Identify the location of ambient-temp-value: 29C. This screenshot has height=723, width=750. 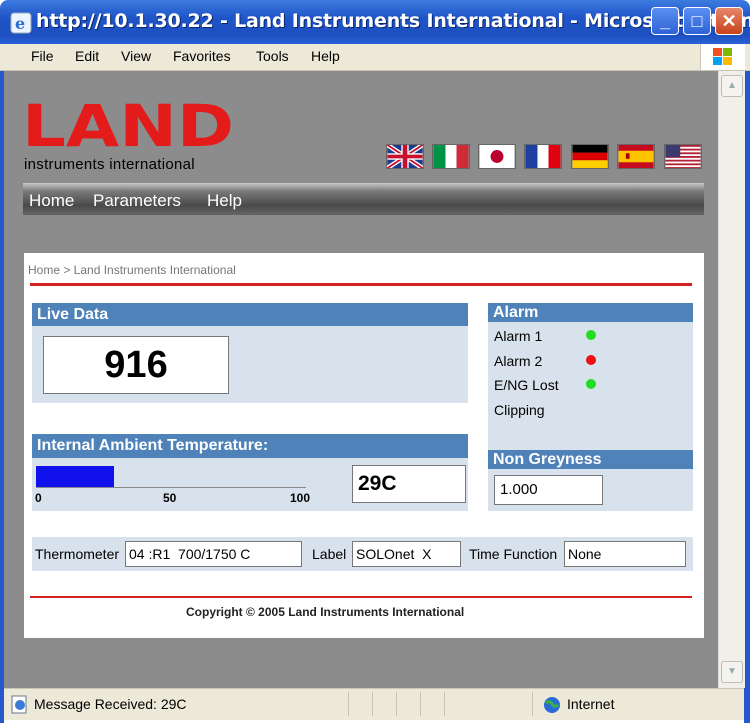
(409, 484).